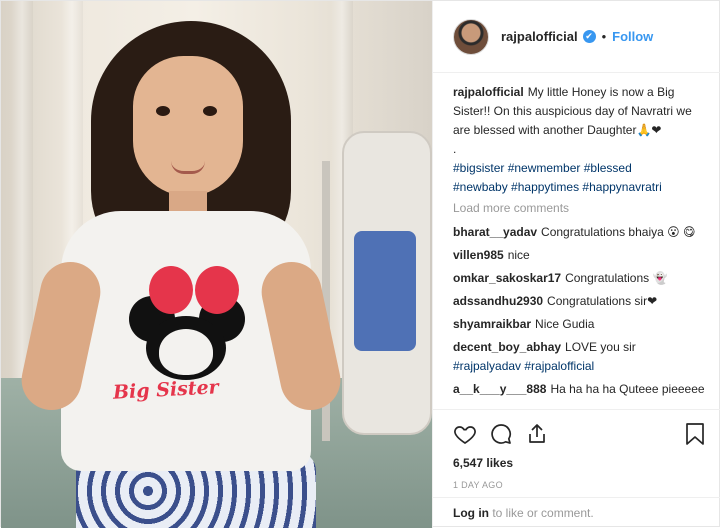 The width and height of the screenshot is (720, 528). I want to click on share-icon, so click(537, 434).